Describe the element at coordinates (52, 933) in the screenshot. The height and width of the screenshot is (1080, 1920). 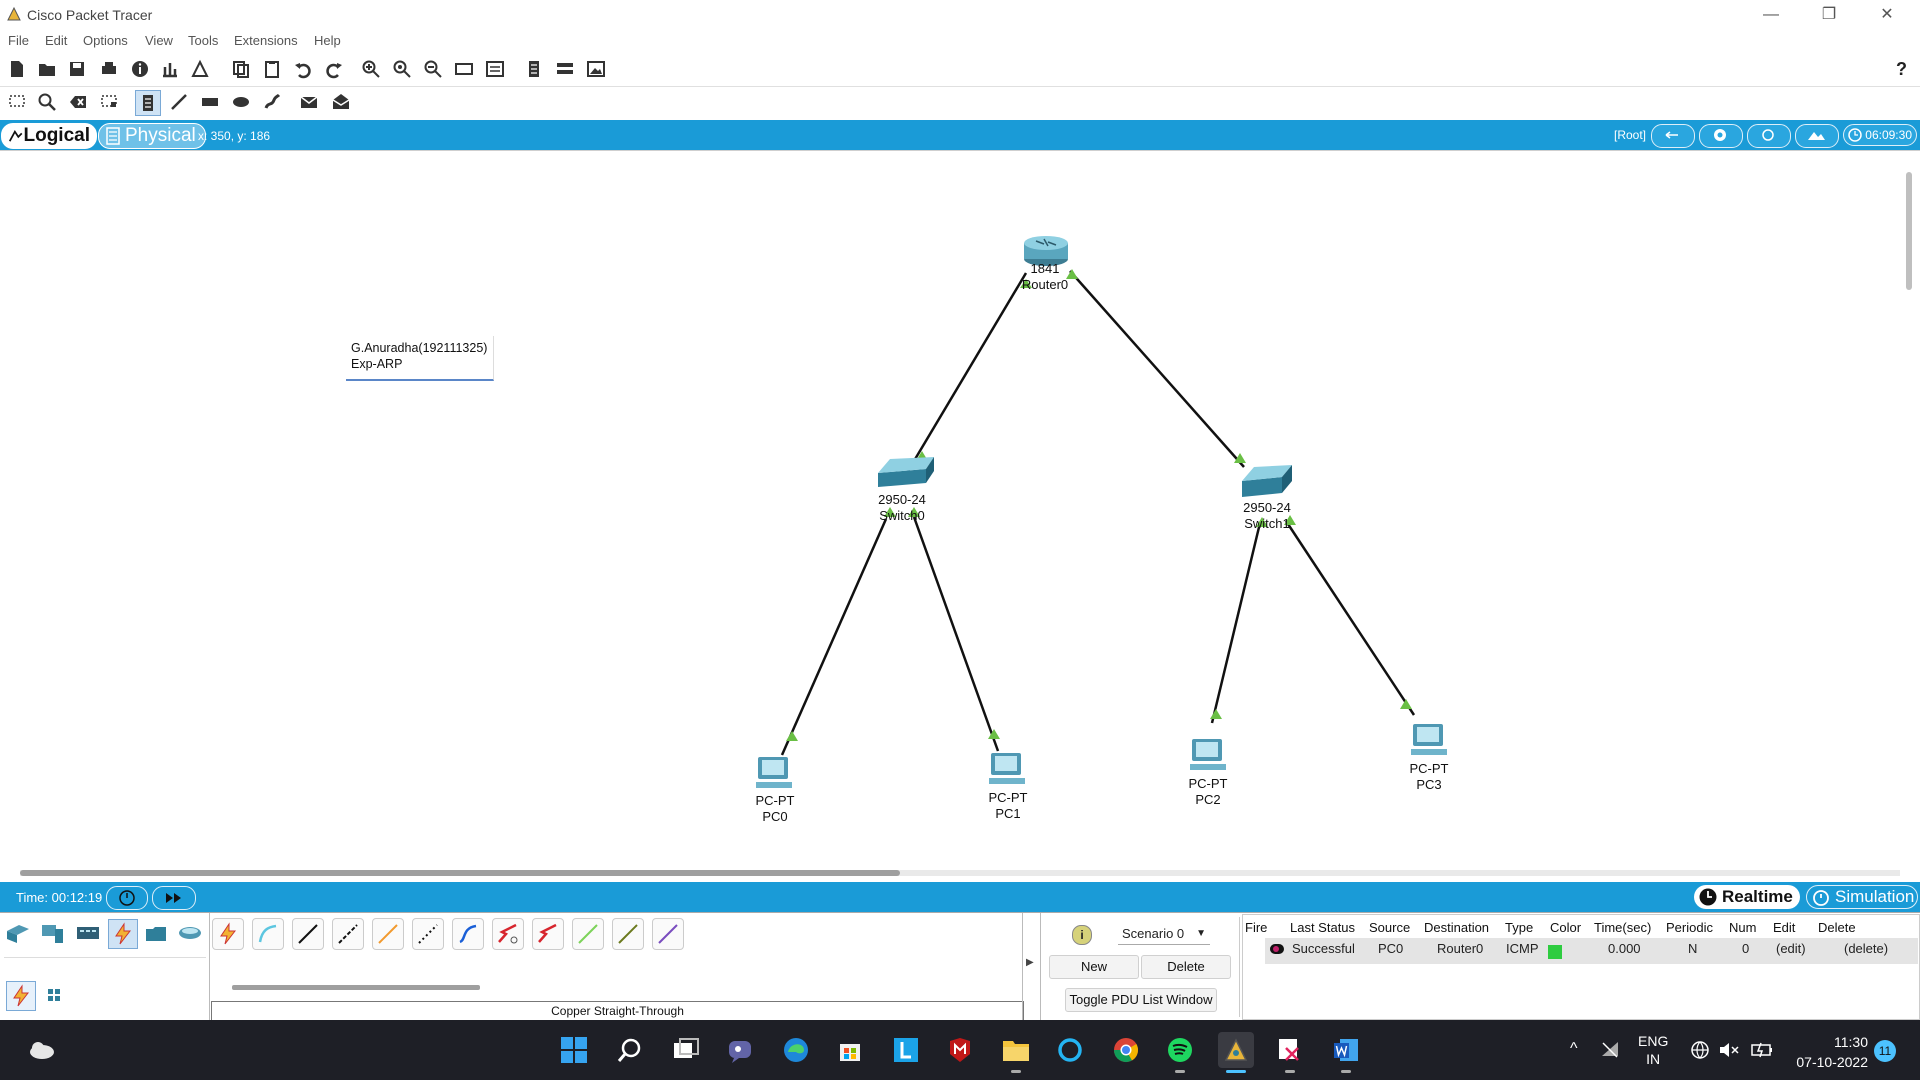
I see `end-devices-category-icon` at that location.